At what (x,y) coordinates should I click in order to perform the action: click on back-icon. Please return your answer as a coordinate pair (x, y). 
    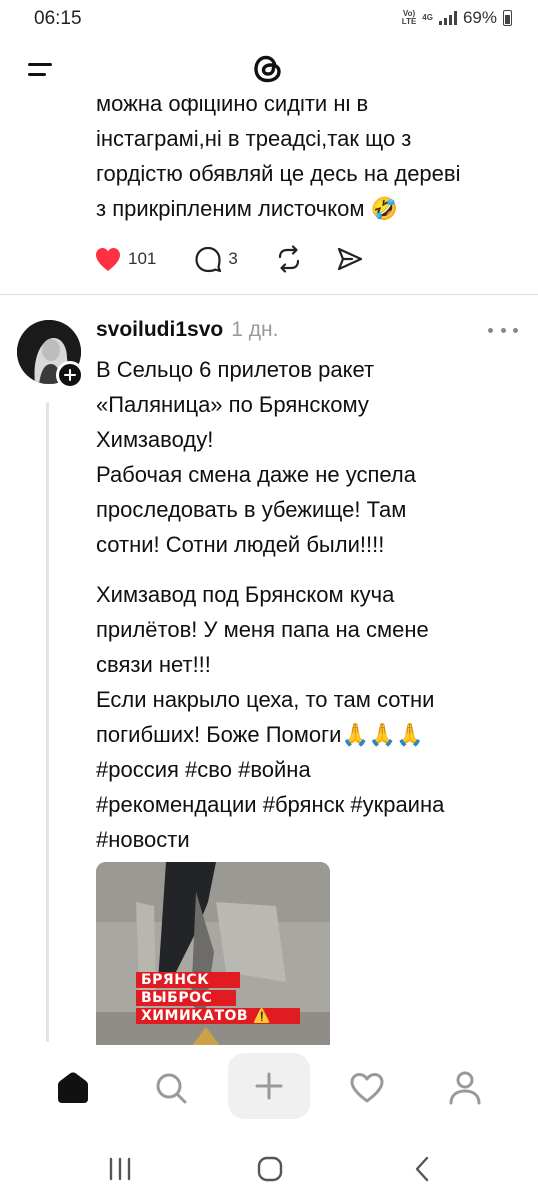
    Looking at the image, I should click on (422, 1169).